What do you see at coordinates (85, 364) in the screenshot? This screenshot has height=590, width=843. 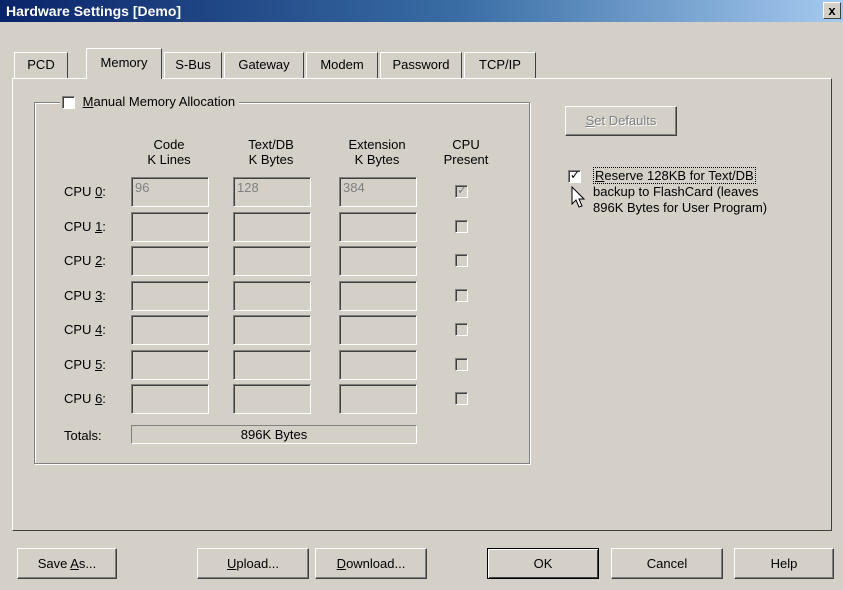 I see `cpu-label: CPU 5:` at bounding box center [85, 364].